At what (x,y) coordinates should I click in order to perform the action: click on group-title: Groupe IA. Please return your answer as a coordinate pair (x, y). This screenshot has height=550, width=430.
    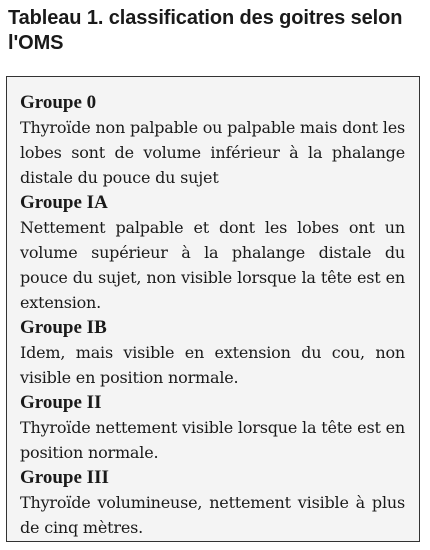
    Looking at the image, I should click on (64, 202).